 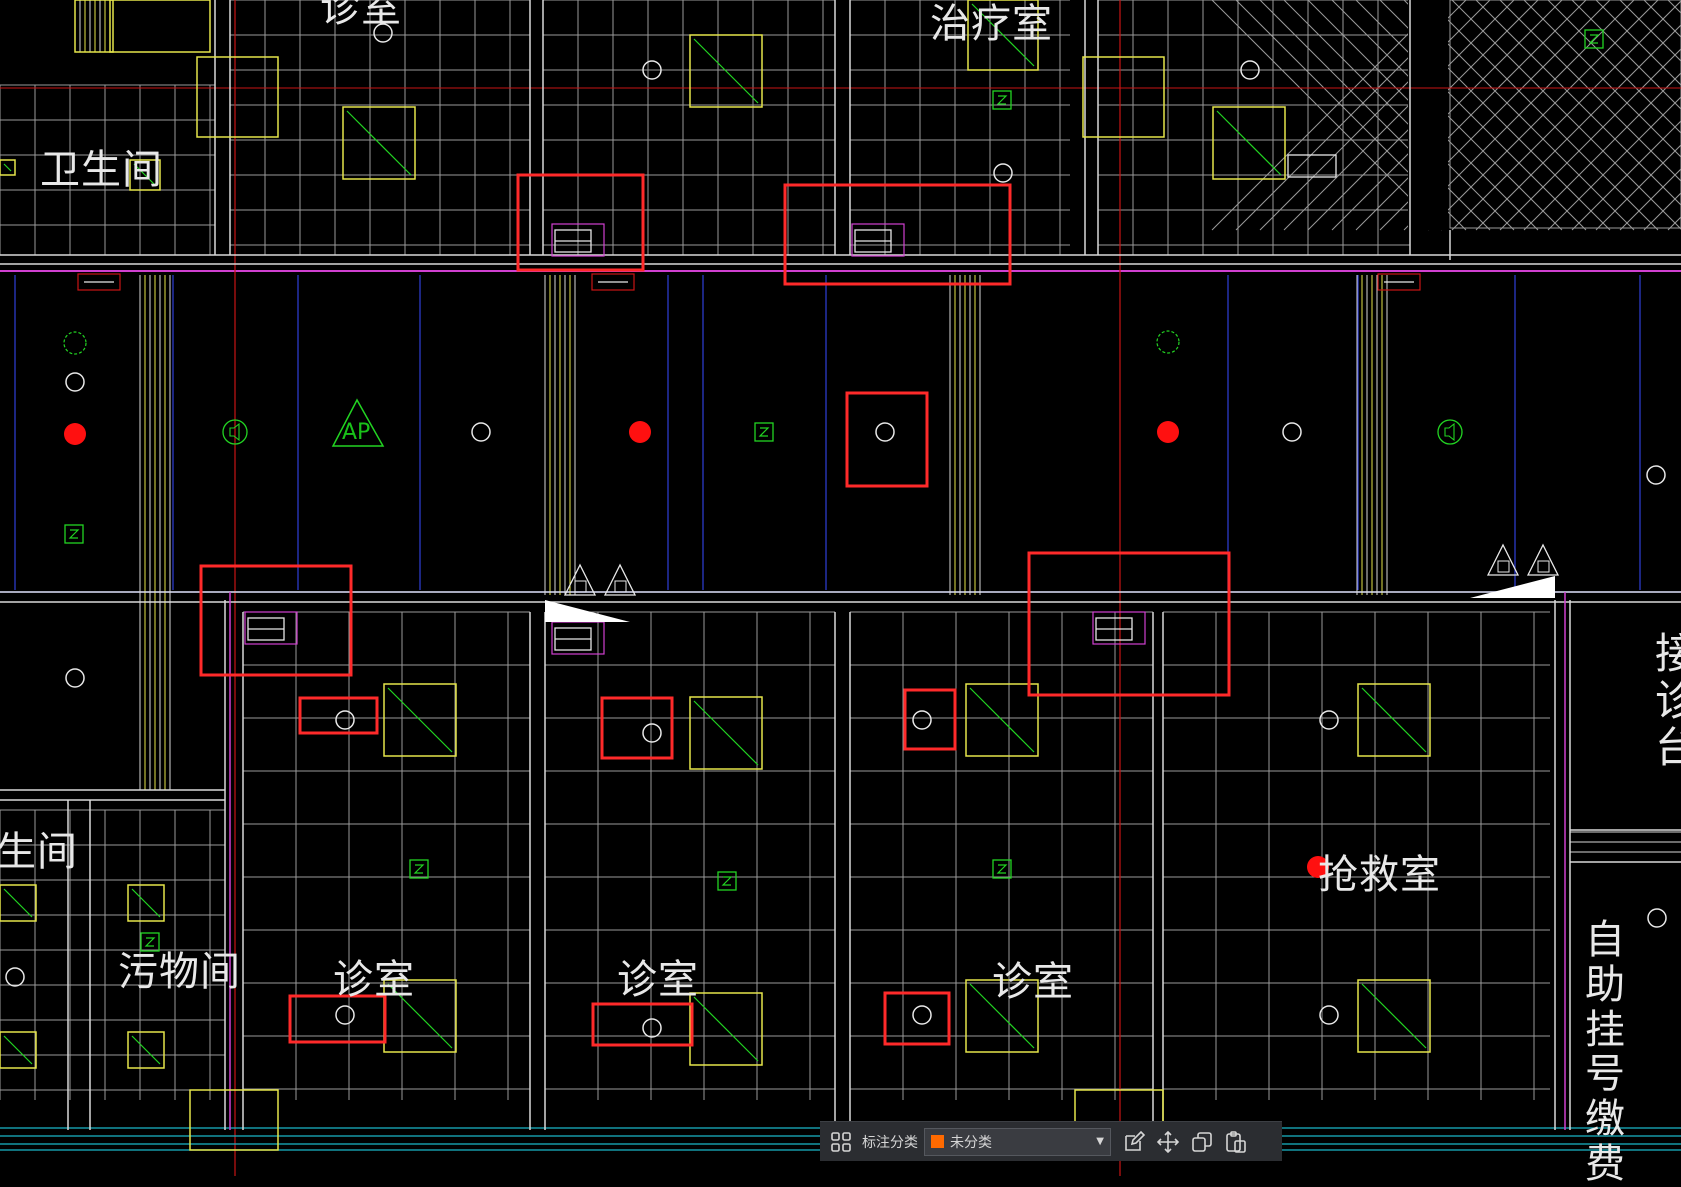 What do you see at coordinates (179, 972) in the screenshot?
I see `room-label-dirty-room: 污物间` at bounding box center [179, 972].